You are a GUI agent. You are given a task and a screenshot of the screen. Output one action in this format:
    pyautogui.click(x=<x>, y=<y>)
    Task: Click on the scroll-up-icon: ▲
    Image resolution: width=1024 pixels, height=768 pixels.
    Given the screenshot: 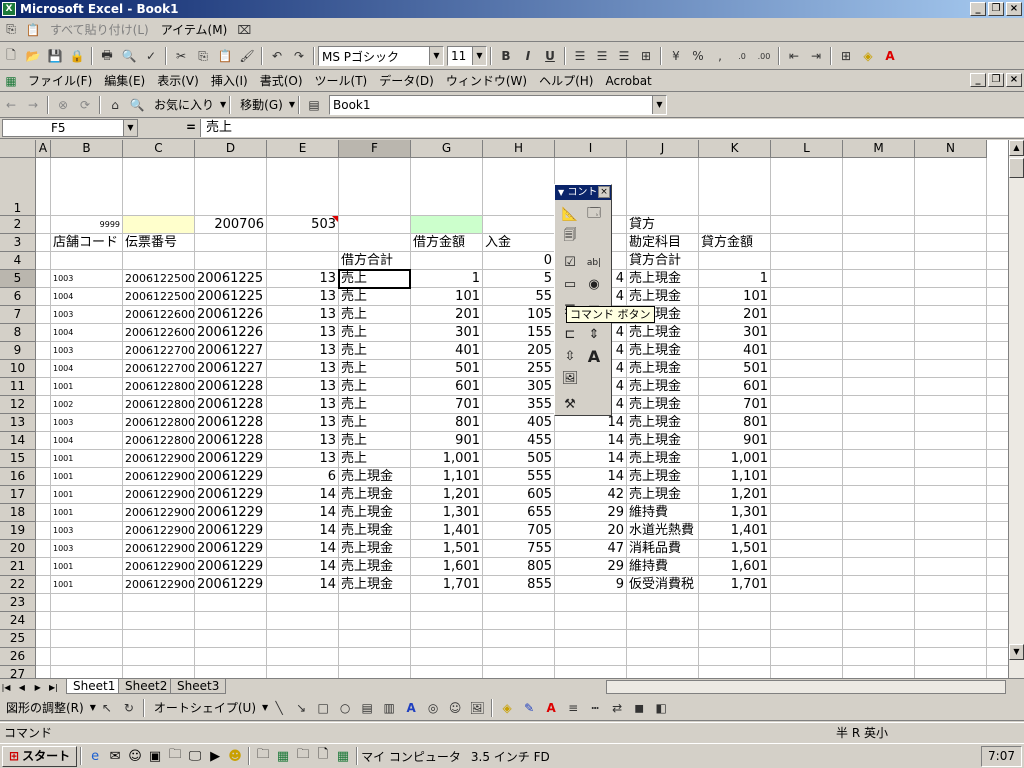 What is the action you would take?
    pyautogui.click(x=1016, y=148)
    